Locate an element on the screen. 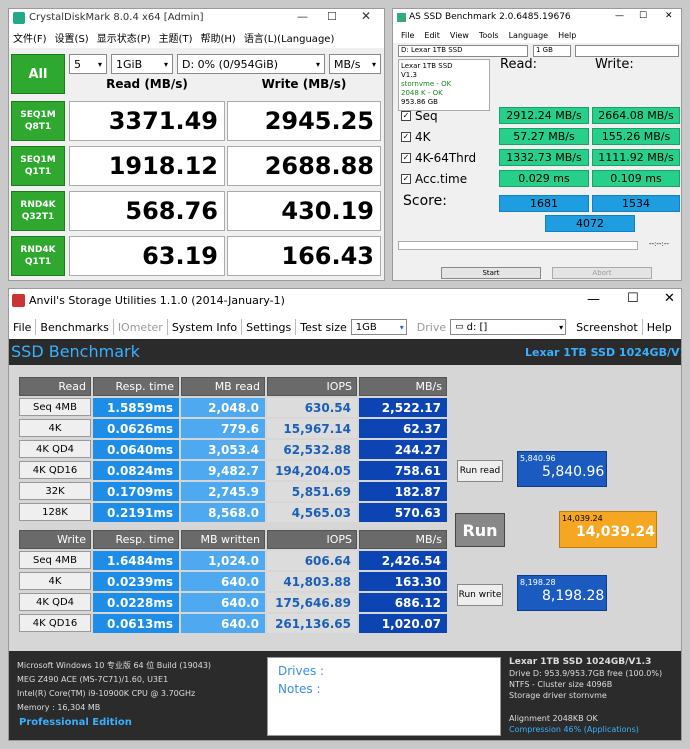 The image size is (690, 749). drive-detail-title: Lexar 1TB SSD 1024GB/V1.3 is located at coordinates (580, 662).